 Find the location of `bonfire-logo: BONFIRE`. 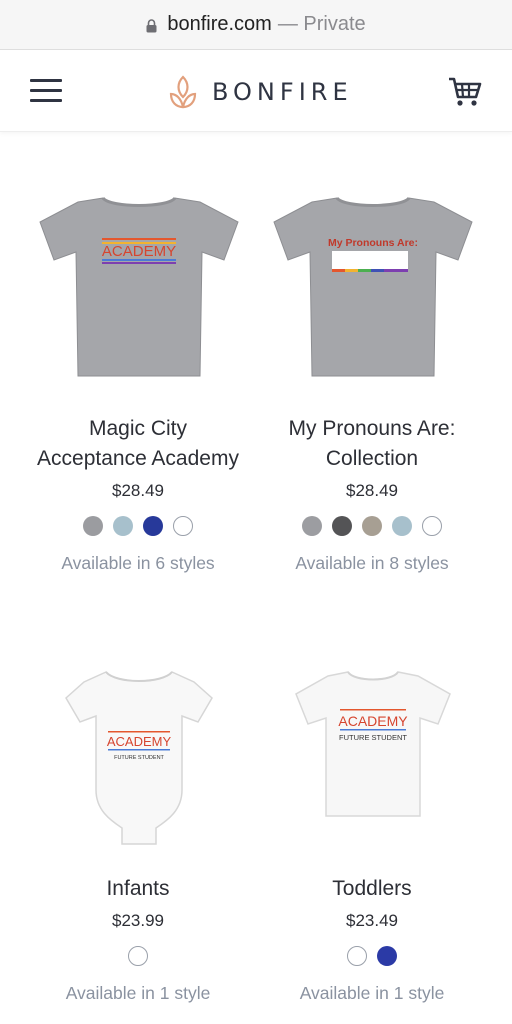

bonfire-logo: BONFIRE is located at coordinates (260, 92).